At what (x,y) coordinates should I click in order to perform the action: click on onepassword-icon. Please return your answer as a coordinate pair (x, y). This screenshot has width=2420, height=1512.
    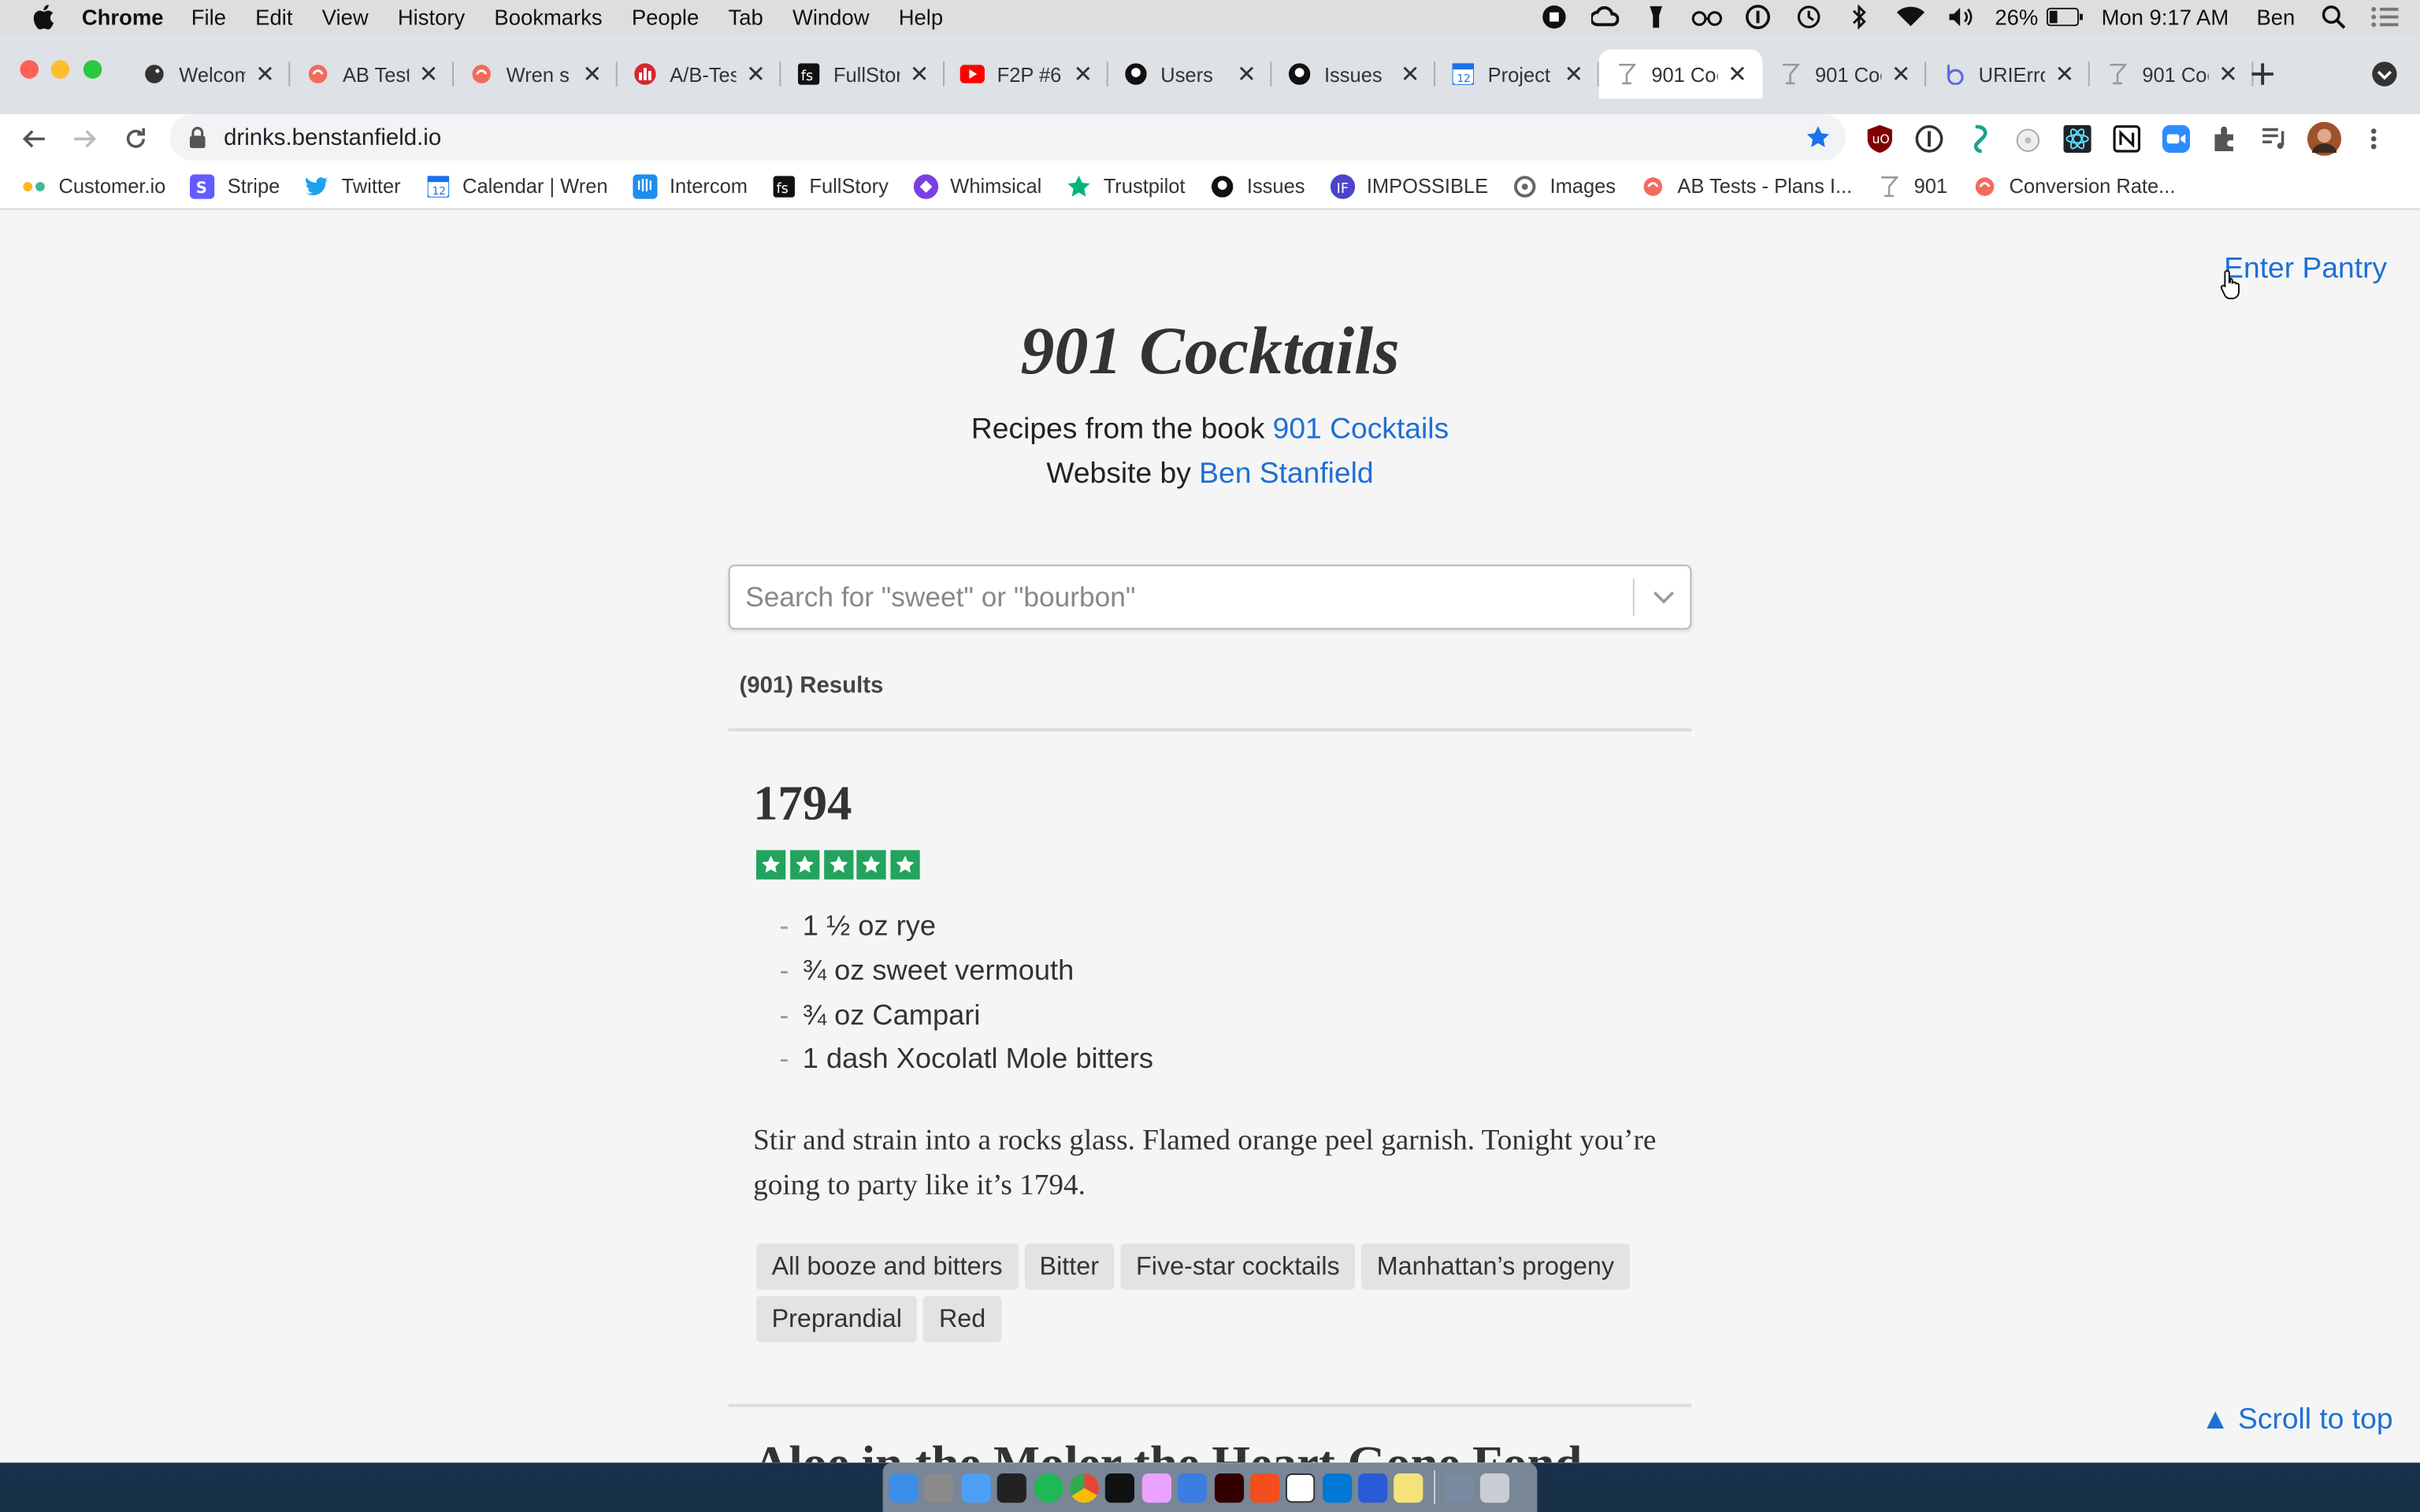
    Looking at the image, I should click on (1928, 139).